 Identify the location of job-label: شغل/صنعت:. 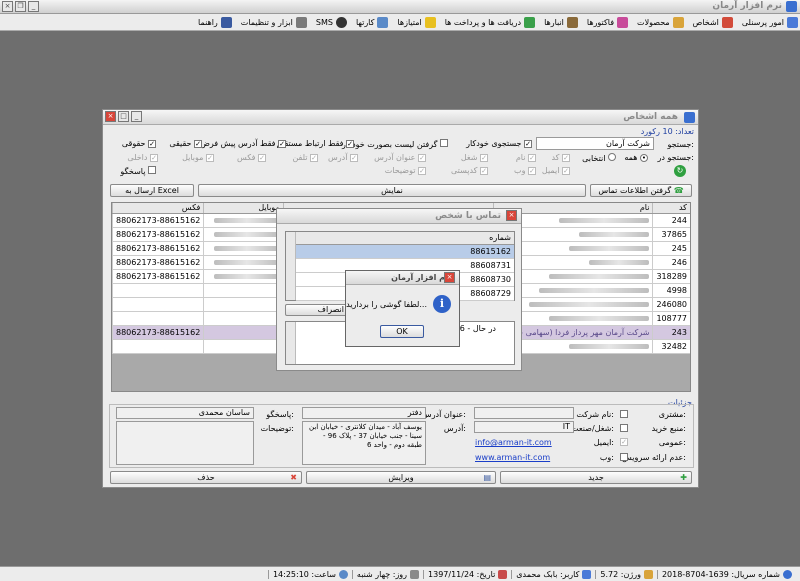
(592, 428).